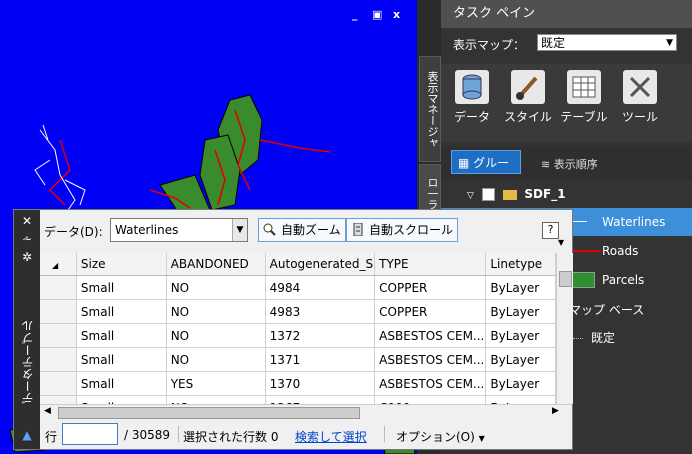 The image size is (692, 454). Describe the element at coordinates (377, 14) in the screenshot. I see `restore-icon: ▣` at that location.